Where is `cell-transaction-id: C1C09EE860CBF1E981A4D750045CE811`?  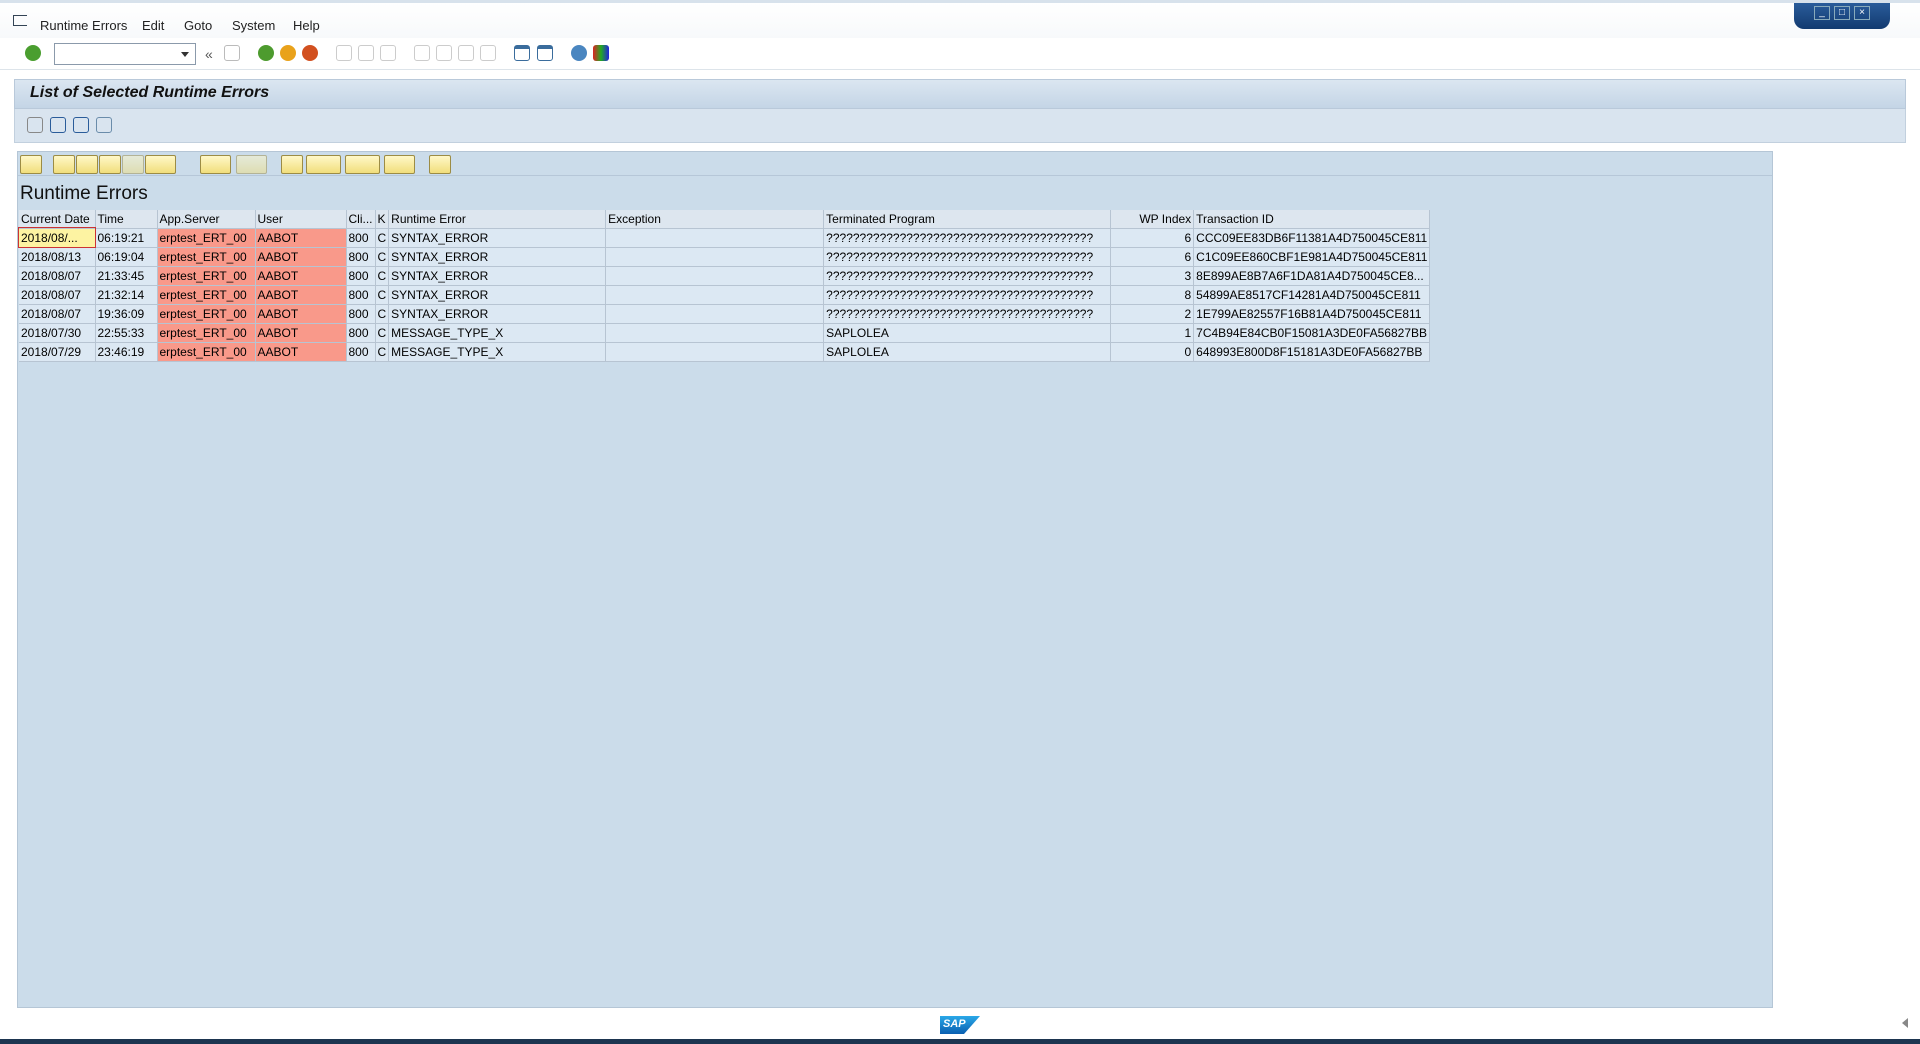 cell-transaction-id: C1C09EE860CBF1E981A4D750045CE811 is located at coordinates (1312, 257).